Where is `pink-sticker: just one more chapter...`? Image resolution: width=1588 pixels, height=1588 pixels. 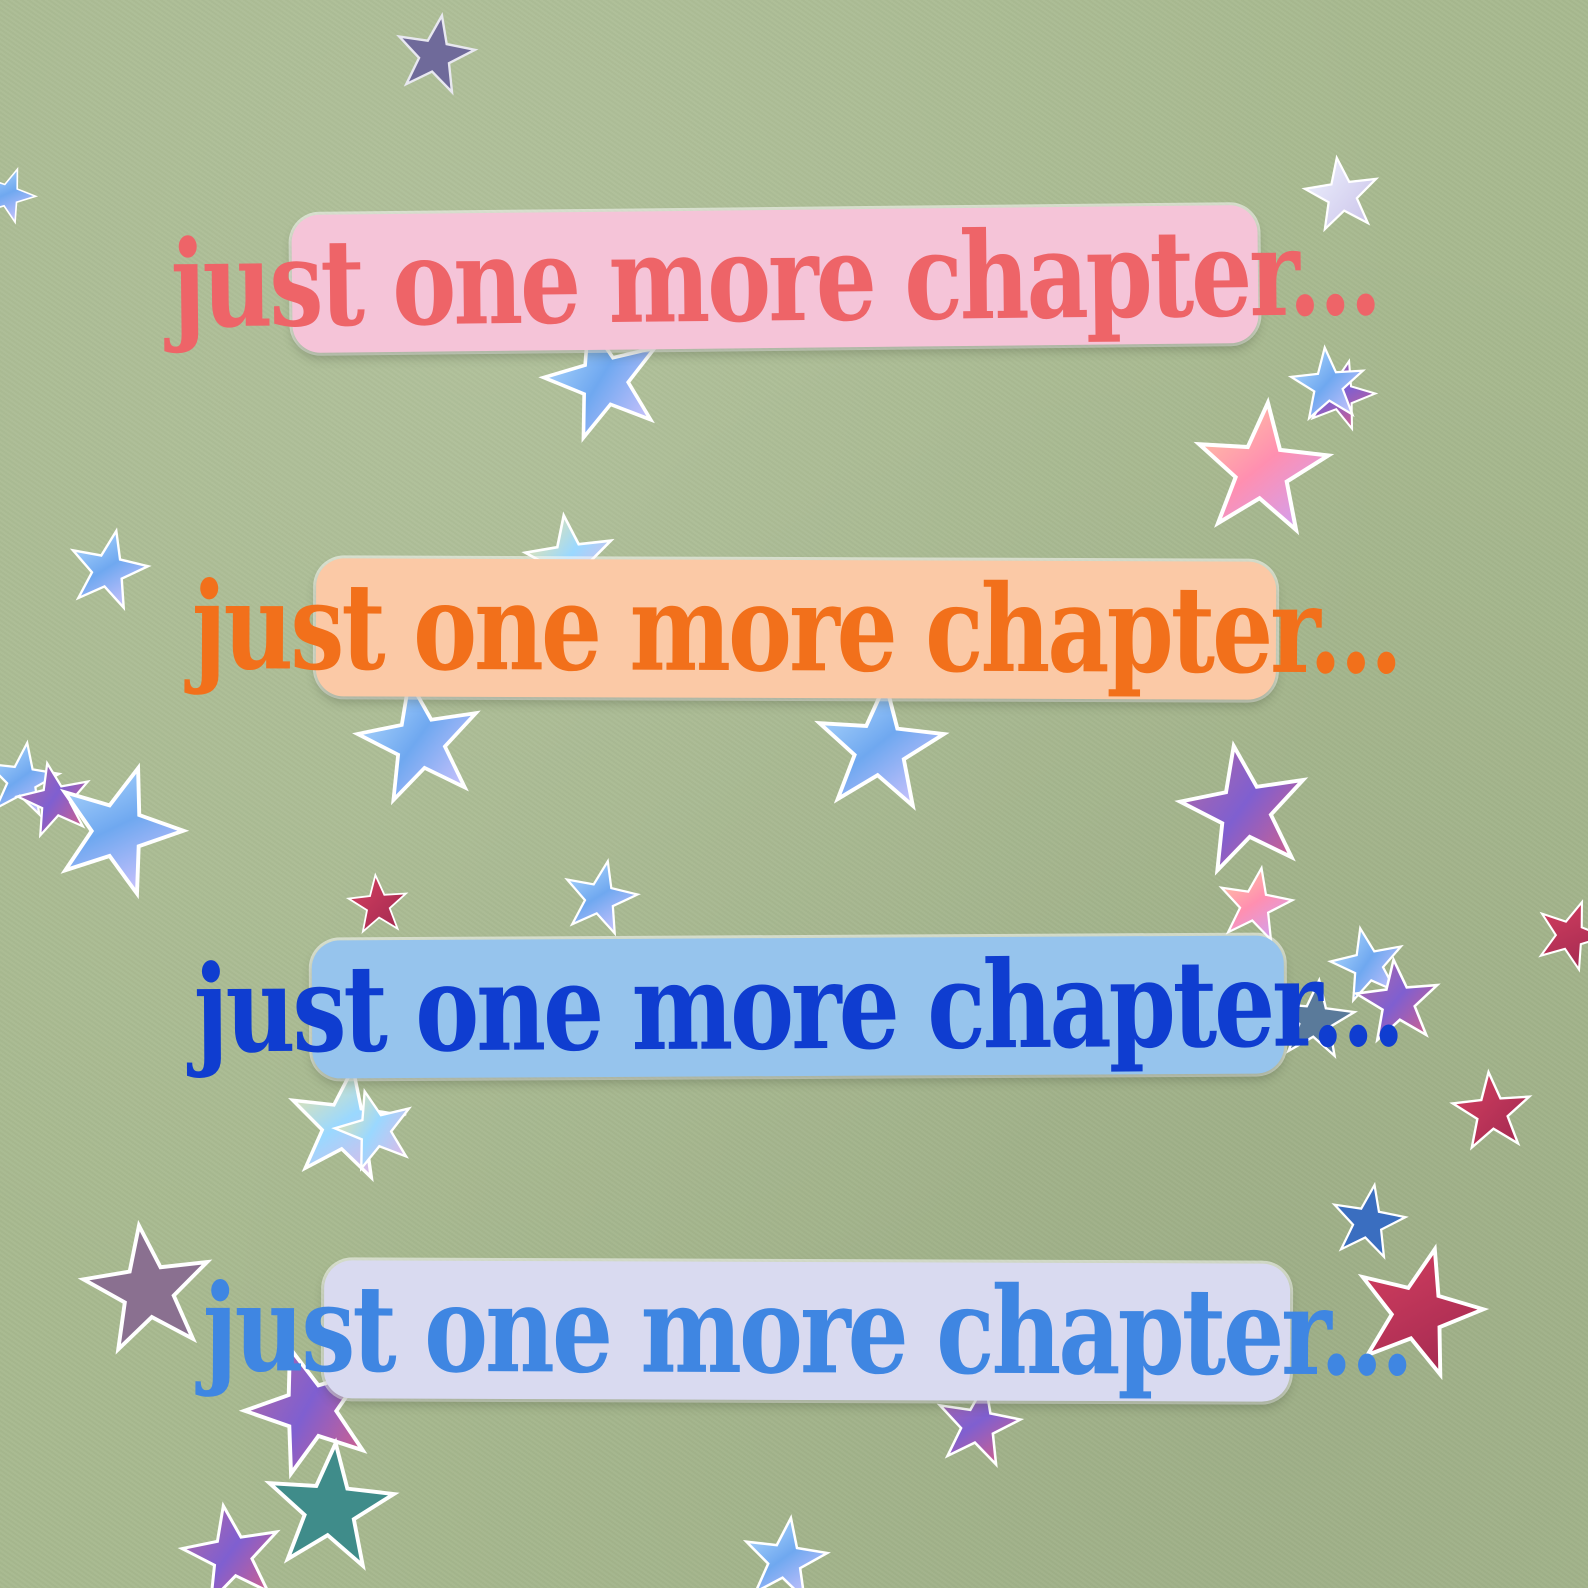 pink-sticker: just one more chapter... is located at coordinates (775, 278).